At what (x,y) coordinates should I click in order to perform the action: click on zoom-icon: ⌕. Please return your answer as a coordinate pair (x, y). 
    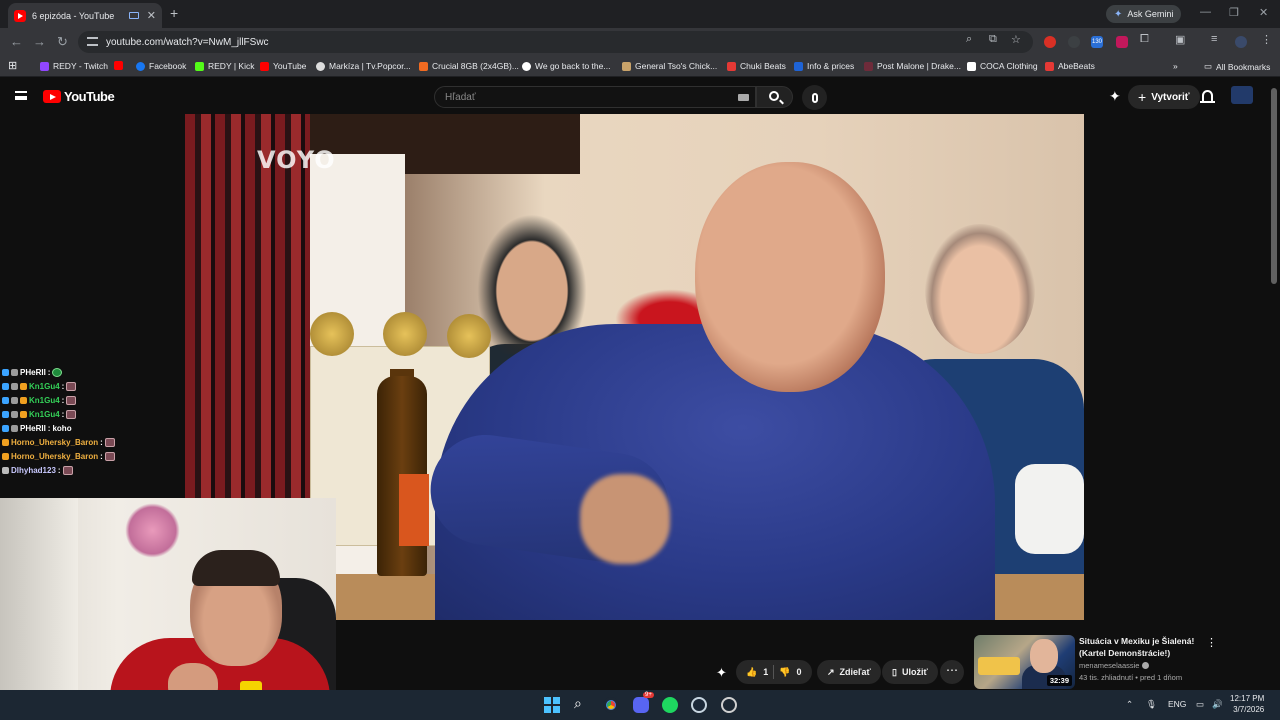
    Looking at the image, I should click on (969, 39).